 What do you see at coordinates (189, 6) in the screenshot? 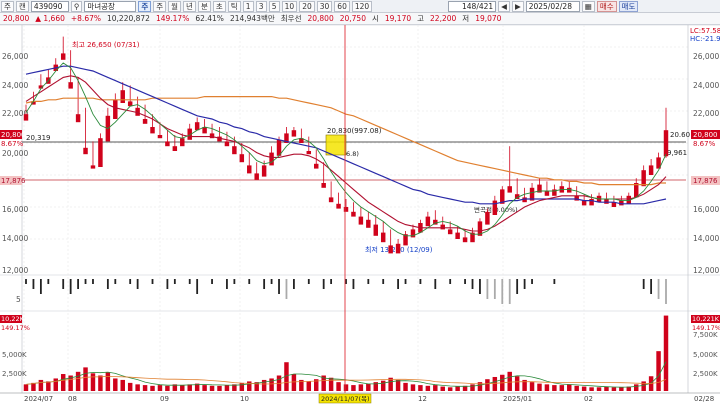
I see `period-year-button: 년` at bounding box center [189, 6].